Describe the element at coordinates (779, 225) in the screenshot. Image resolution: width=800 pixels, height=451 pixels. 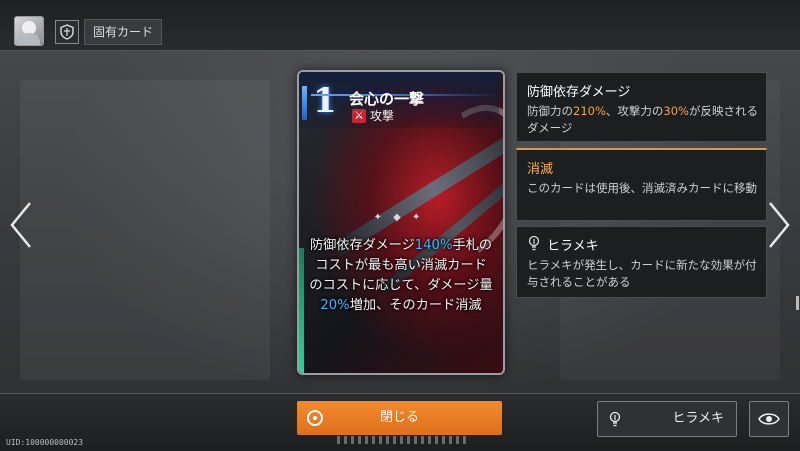
I see `next-arrow-icon` at that location.